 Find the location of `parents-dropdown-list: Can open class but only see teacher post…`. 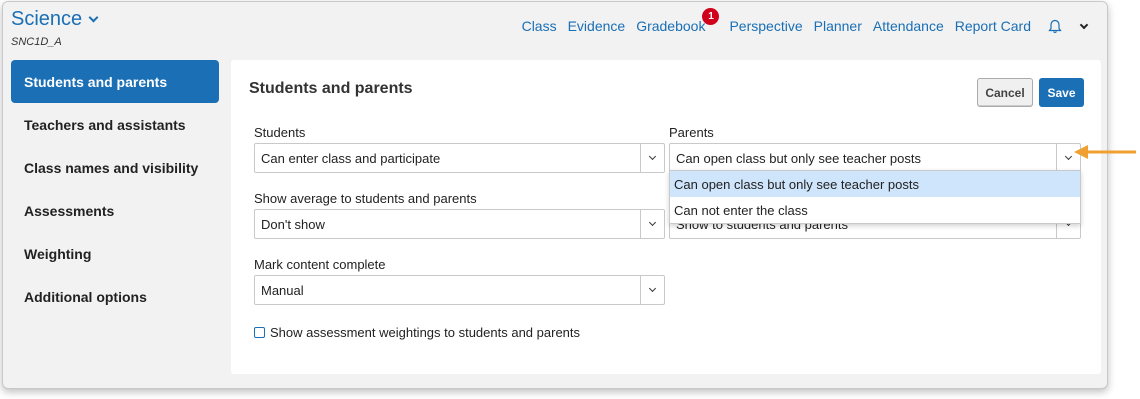

parents-dropdown-list: Can open class but only see teacher post… is located at coordinates (875, 197).